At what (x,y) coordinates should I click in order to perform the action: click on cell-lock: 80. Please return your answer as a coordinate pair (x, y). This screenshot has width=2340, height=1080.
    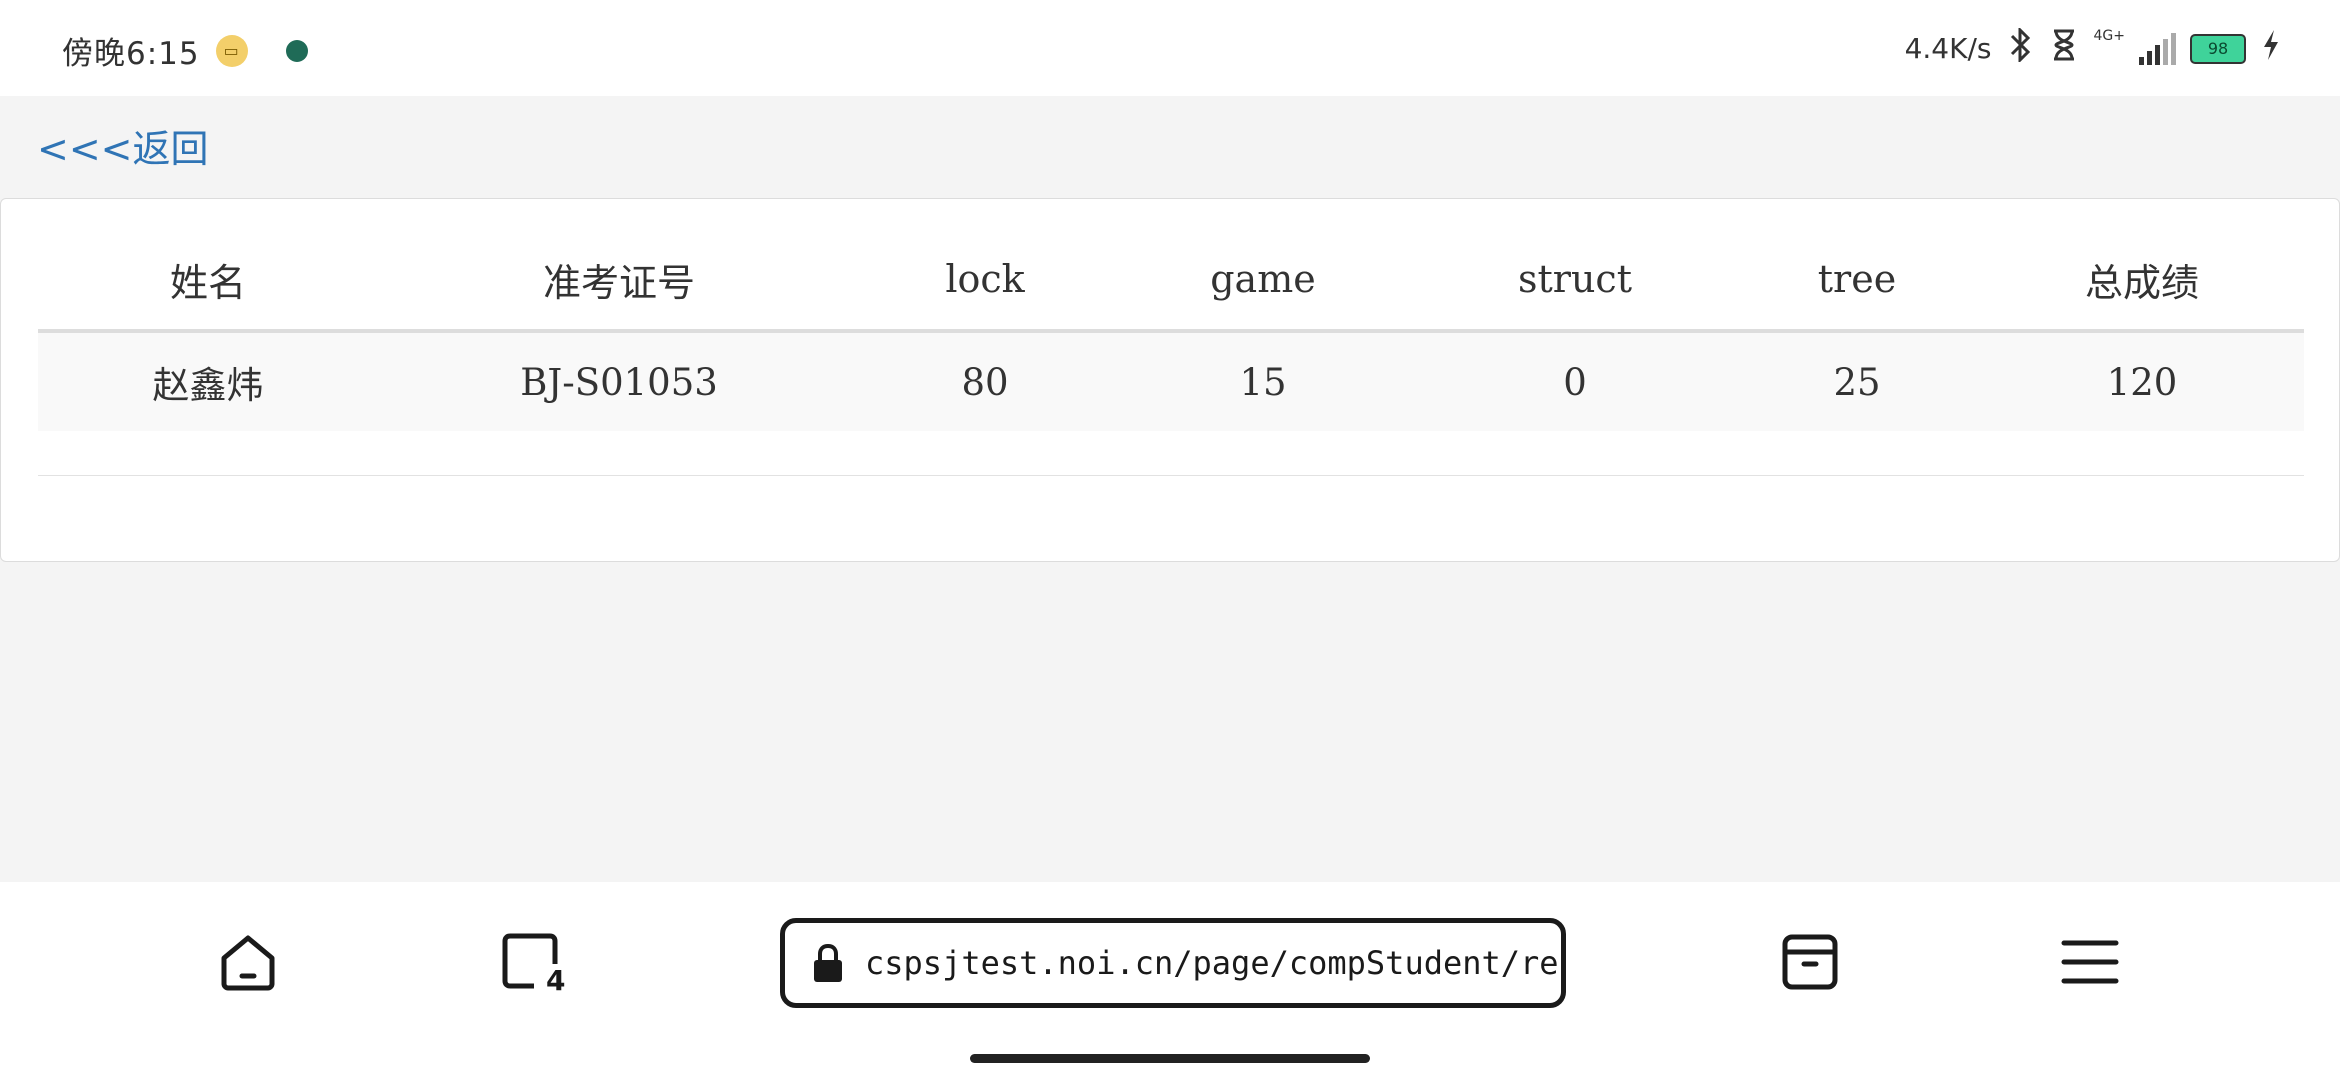
    Looking at the image, I should click on (985, 381).